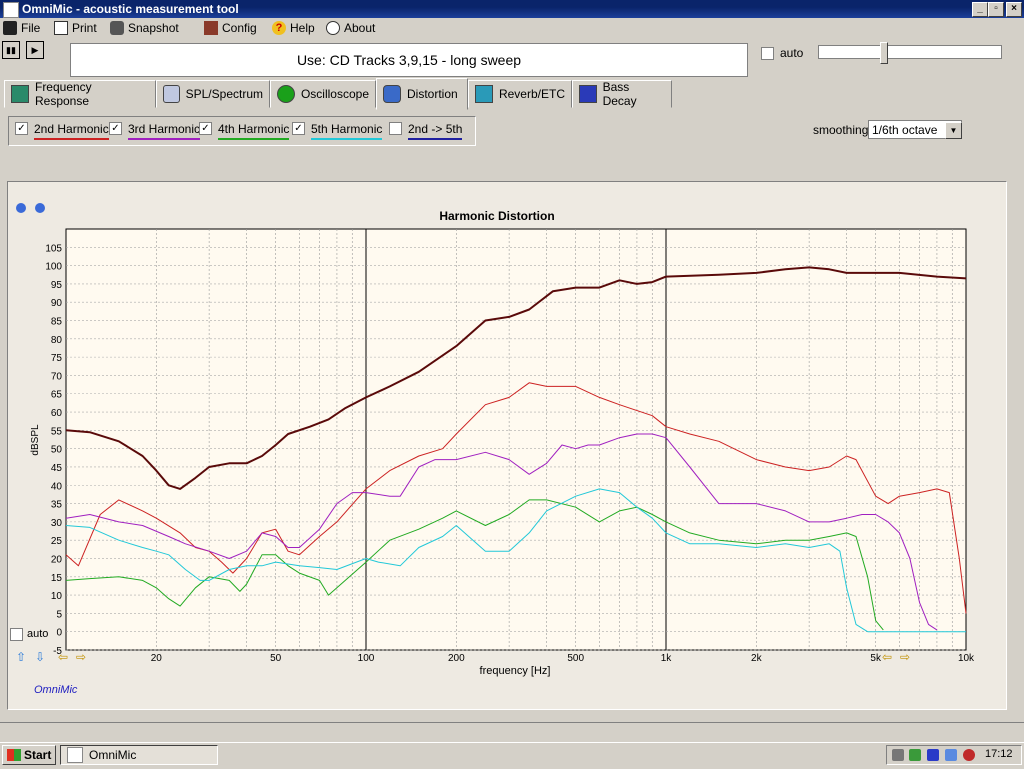 The height and width of the screenshot is (769, 1024). I want to click on y-tick-label: 15, so click(57, 578).